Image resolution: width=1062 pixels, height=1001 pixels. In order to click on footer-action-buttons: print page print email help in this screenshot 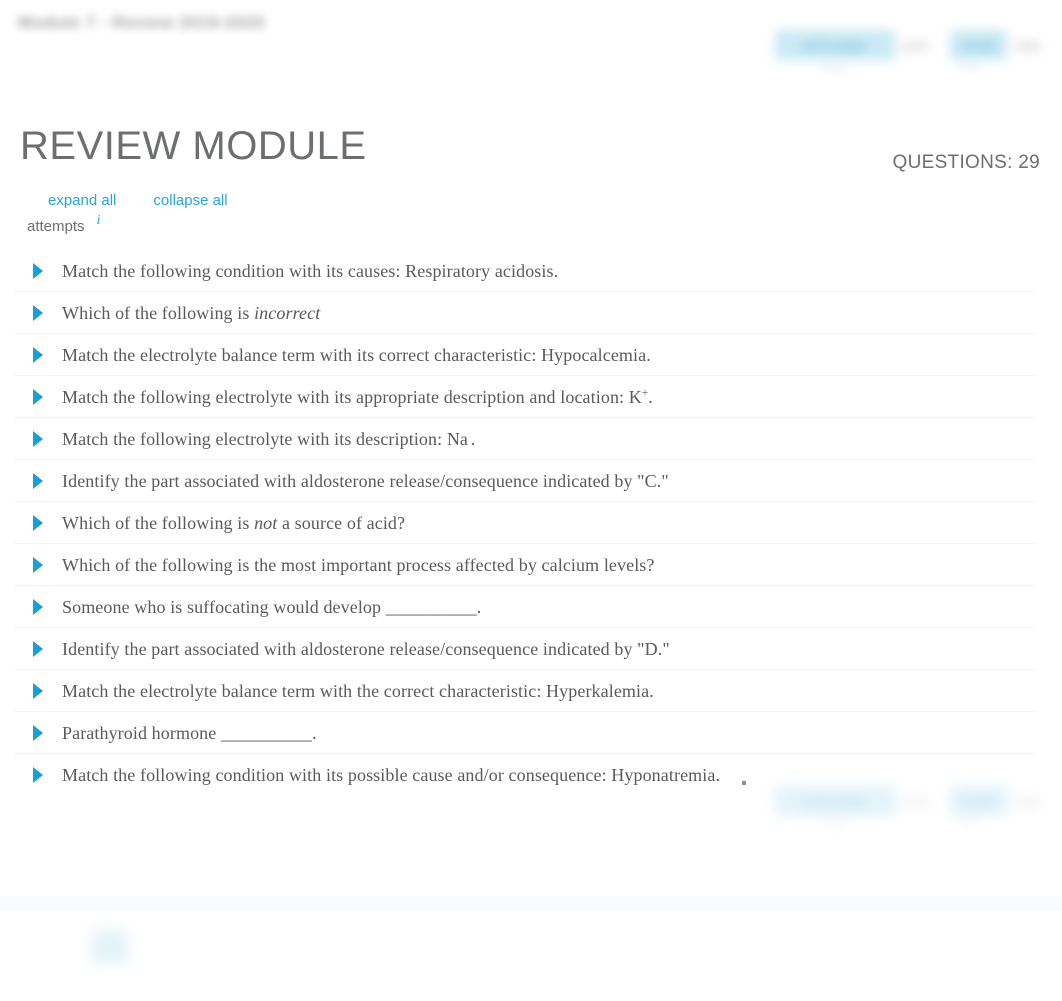, I will do `click(907, 801)`.